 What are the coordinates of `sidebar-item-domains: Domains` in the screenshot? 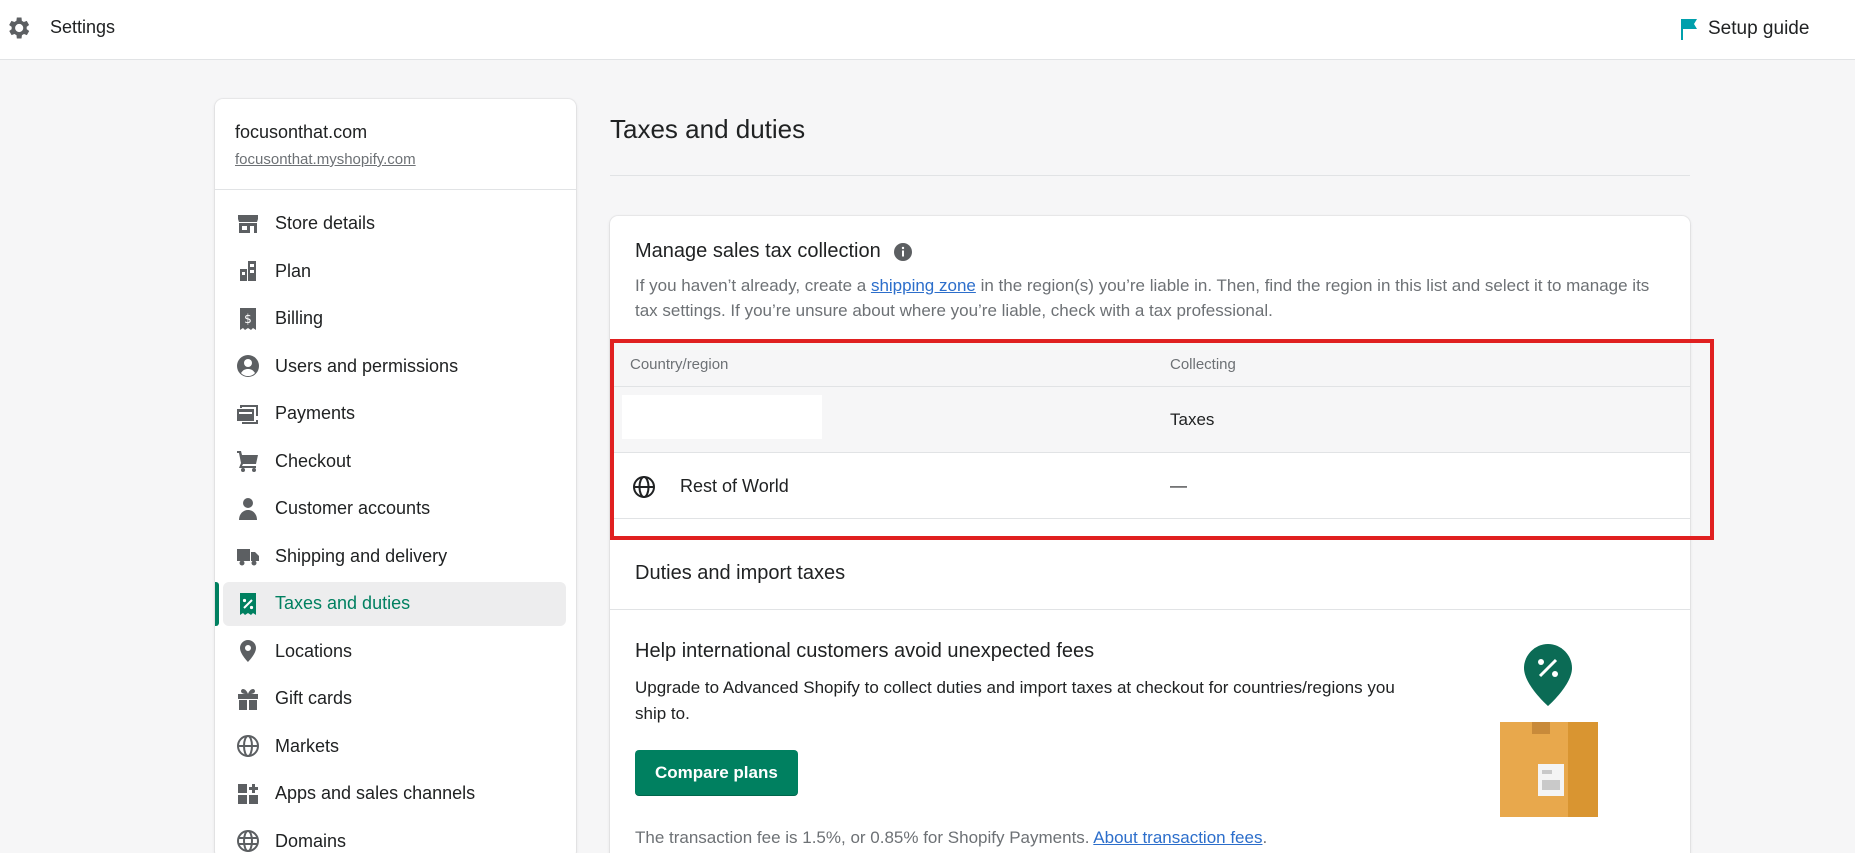 It's located at (395, 835).